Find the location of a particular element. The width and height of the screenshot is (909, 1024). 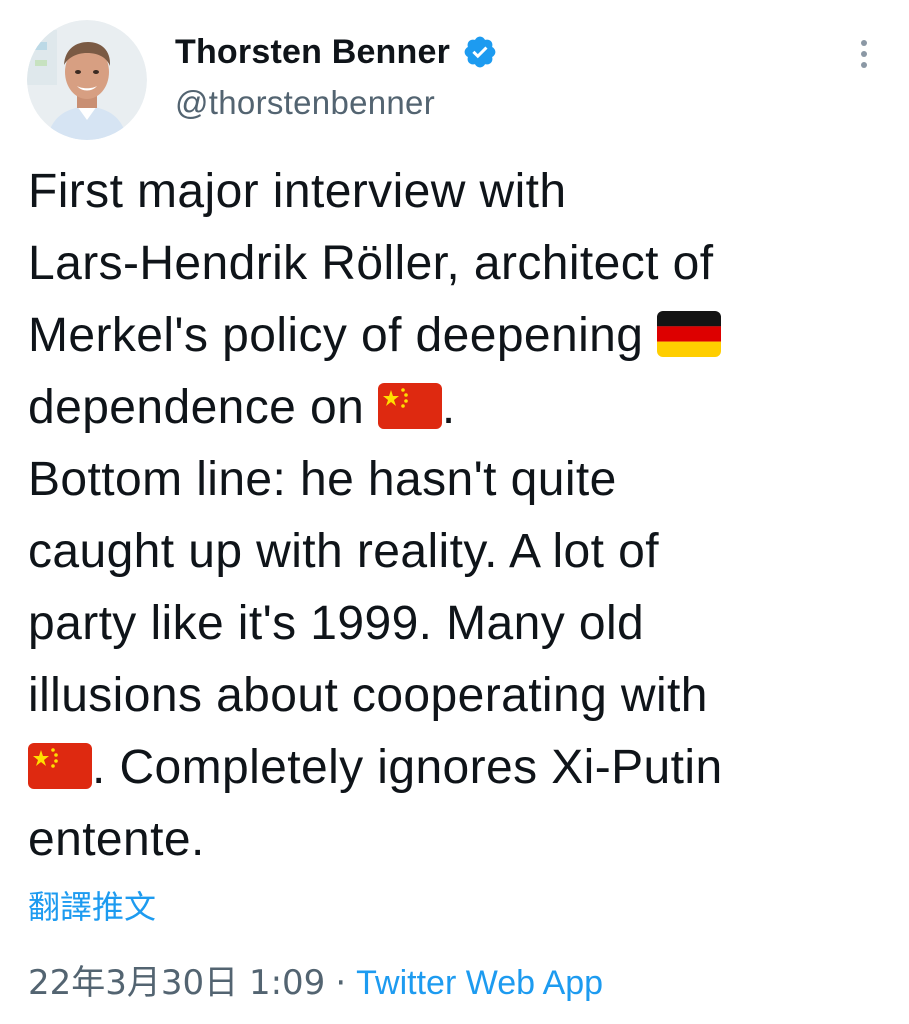

translate-tweet-link: 翻譯推文 is located at coordinates (92, 905).